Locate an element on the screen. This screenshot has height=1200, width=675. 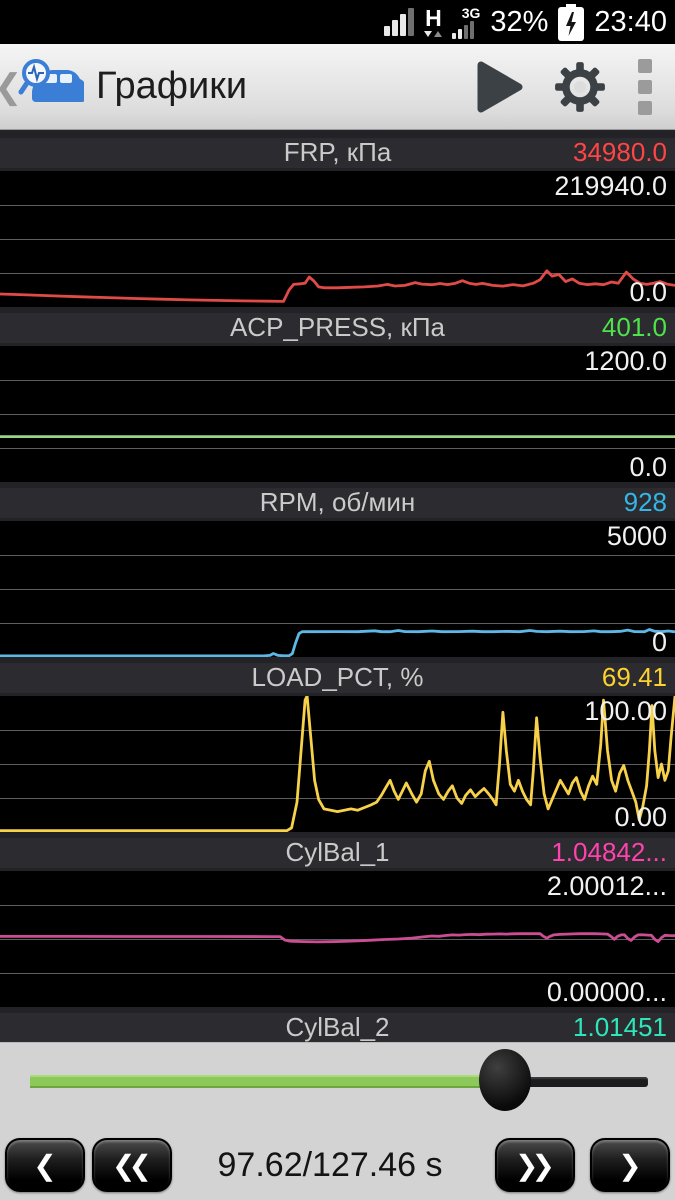
playback-bar: ❮ ❮❮ 97.62/127.46 s ❯❯ ❯ is located at coordinates (337, 1121).